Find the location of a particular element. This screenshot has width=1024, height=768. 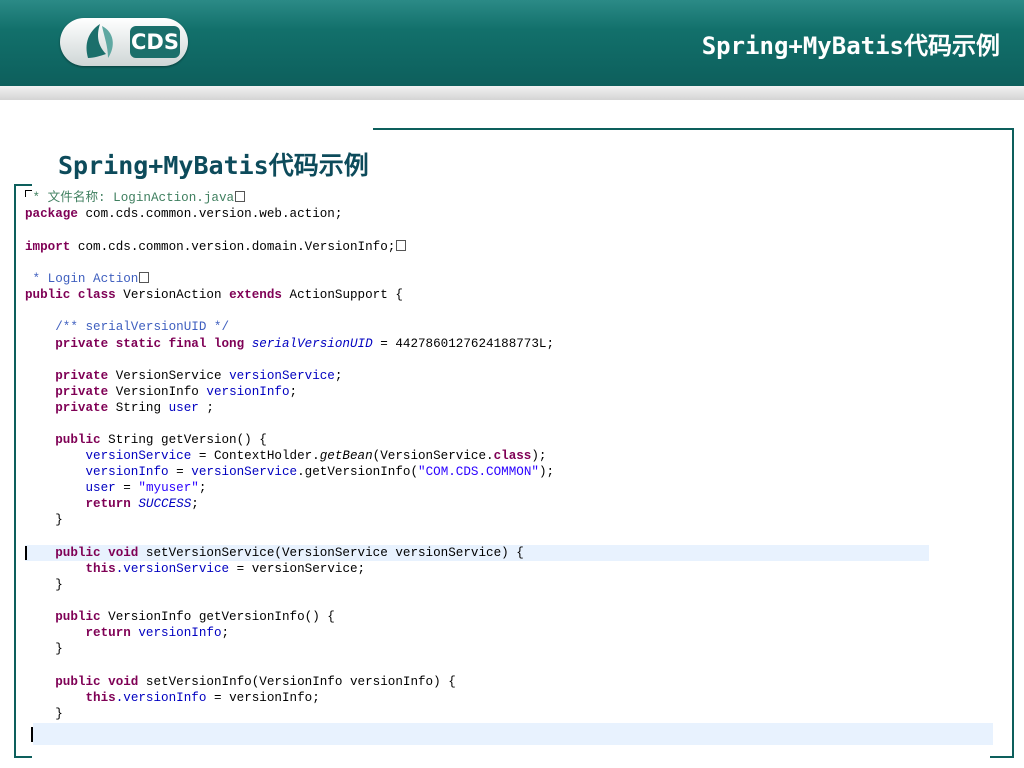

code-line: private String user ; is located at coordinates (119, 408).